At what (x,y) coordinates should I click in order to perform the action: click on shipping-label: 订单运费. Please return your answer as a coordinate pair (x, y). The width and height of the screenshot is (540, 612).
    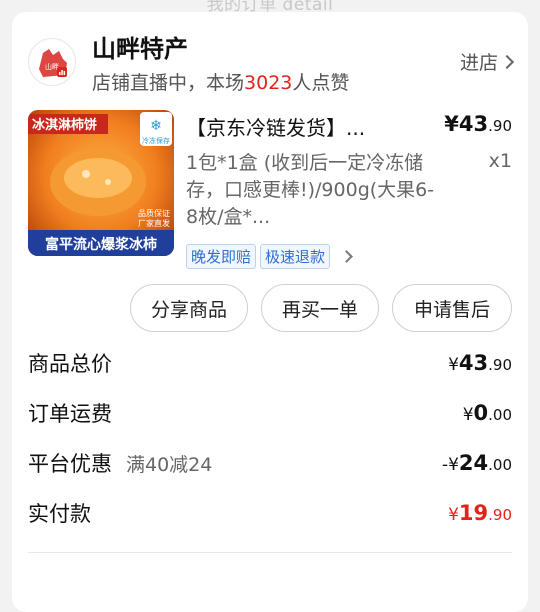
    Looking at the image, I should click on (70, 414).